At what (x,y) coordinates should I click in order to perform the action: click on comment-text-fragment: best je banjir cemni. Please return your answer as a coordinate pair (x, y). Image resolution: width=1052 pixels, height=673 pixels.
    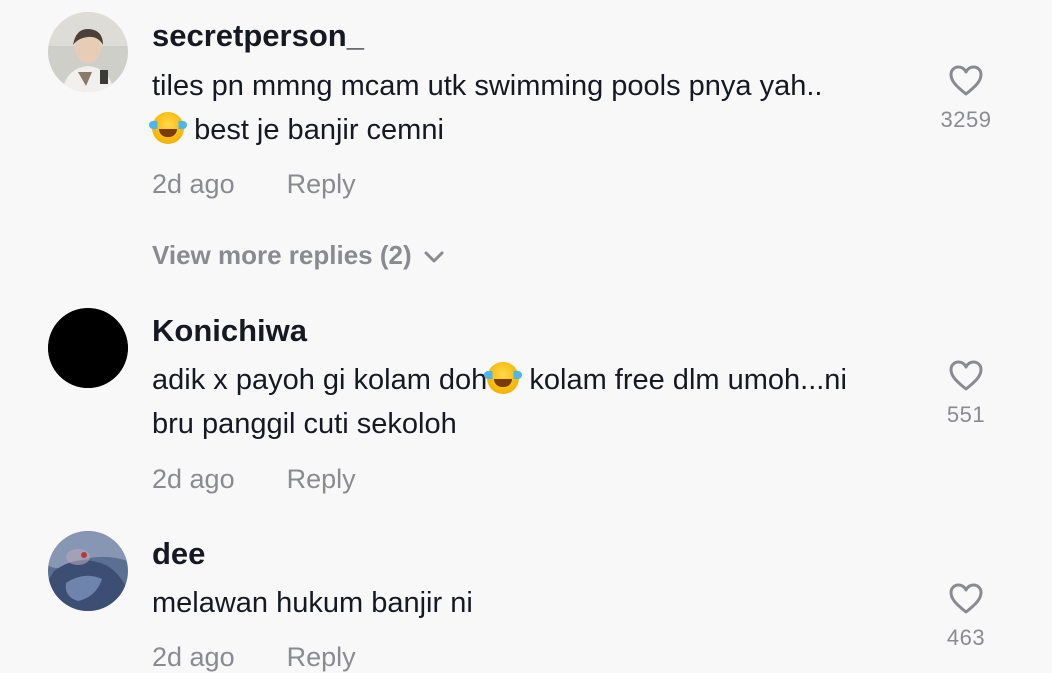
    Looking at the image, I should click on (319, 130).